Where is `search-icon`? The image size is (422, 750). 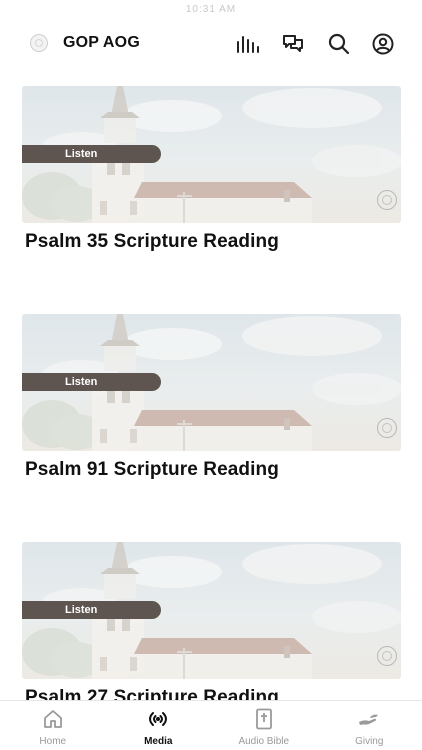
search-icon is located at coordinates (339, 44).